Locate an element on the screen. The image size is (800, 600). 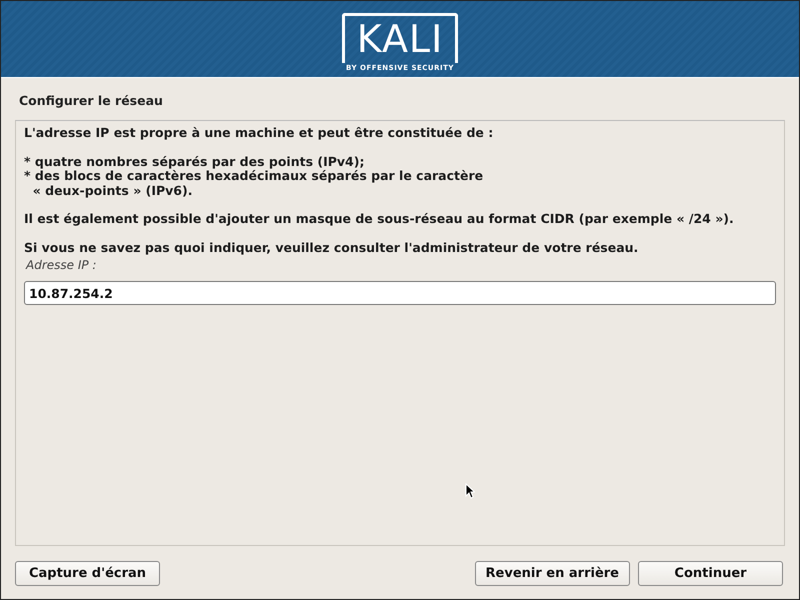
page-title: Configurer le réseau is located at coordinates (91, 100).